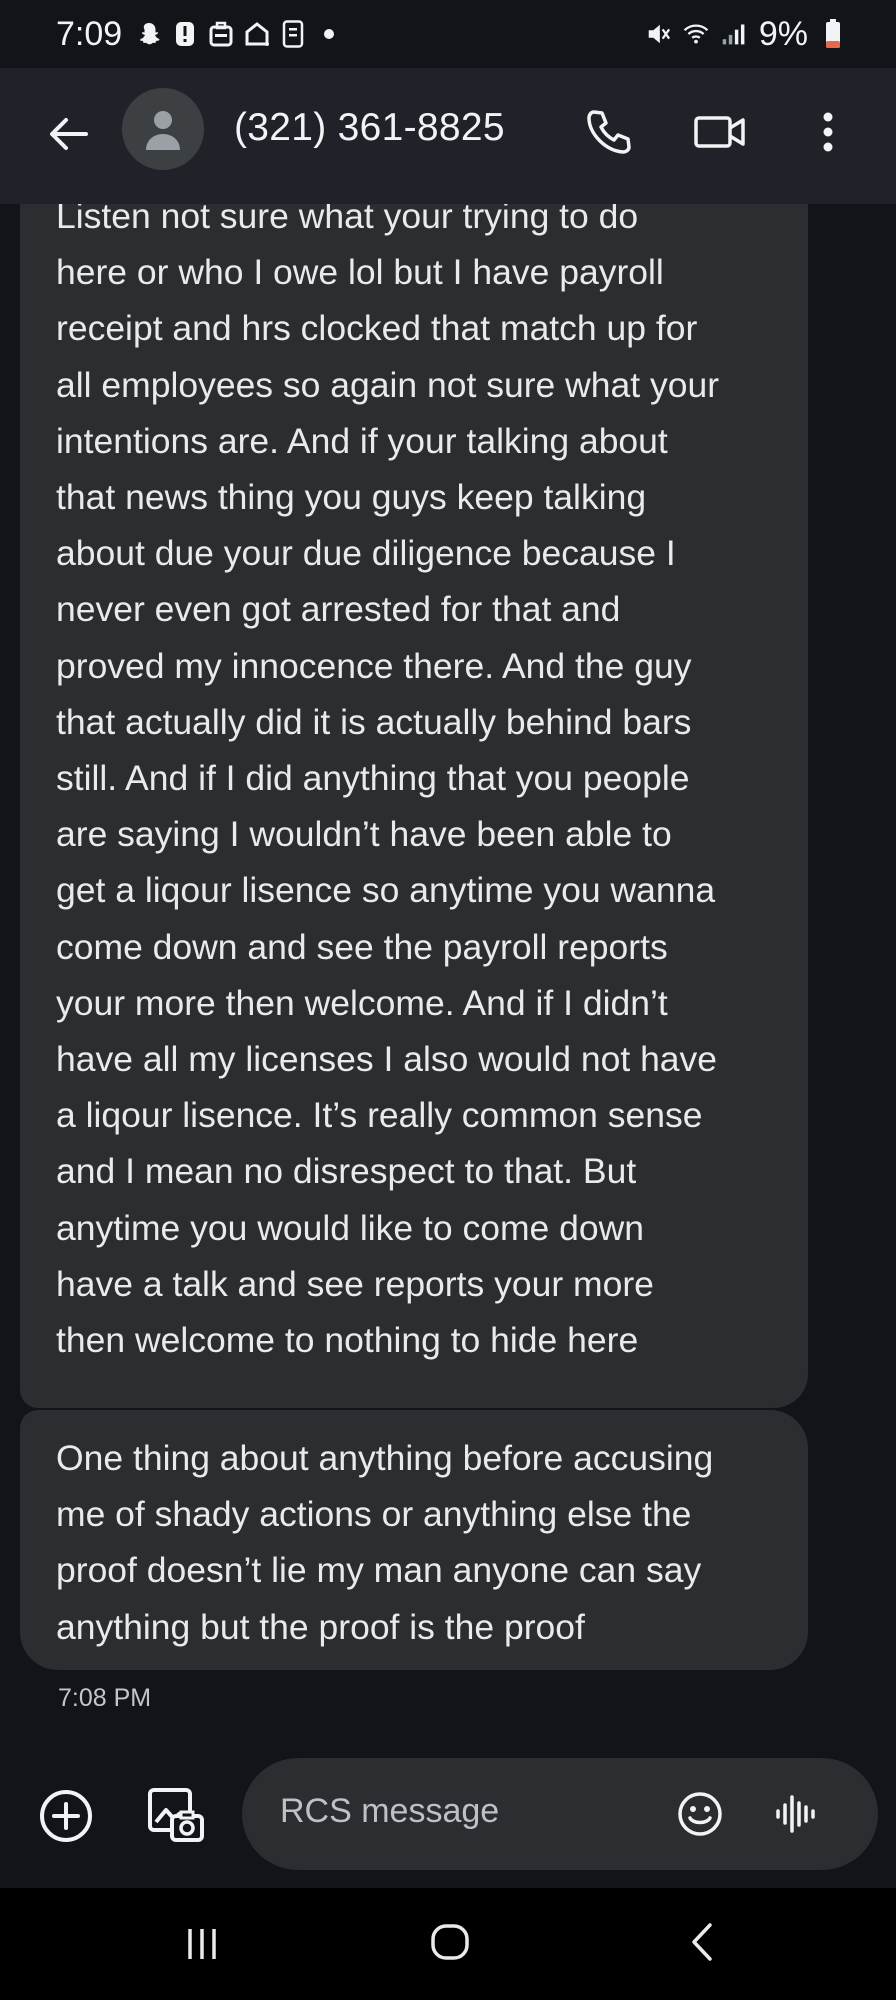  I want to click on message-line: proved my innocence there. And the guy, so click(374, 665).